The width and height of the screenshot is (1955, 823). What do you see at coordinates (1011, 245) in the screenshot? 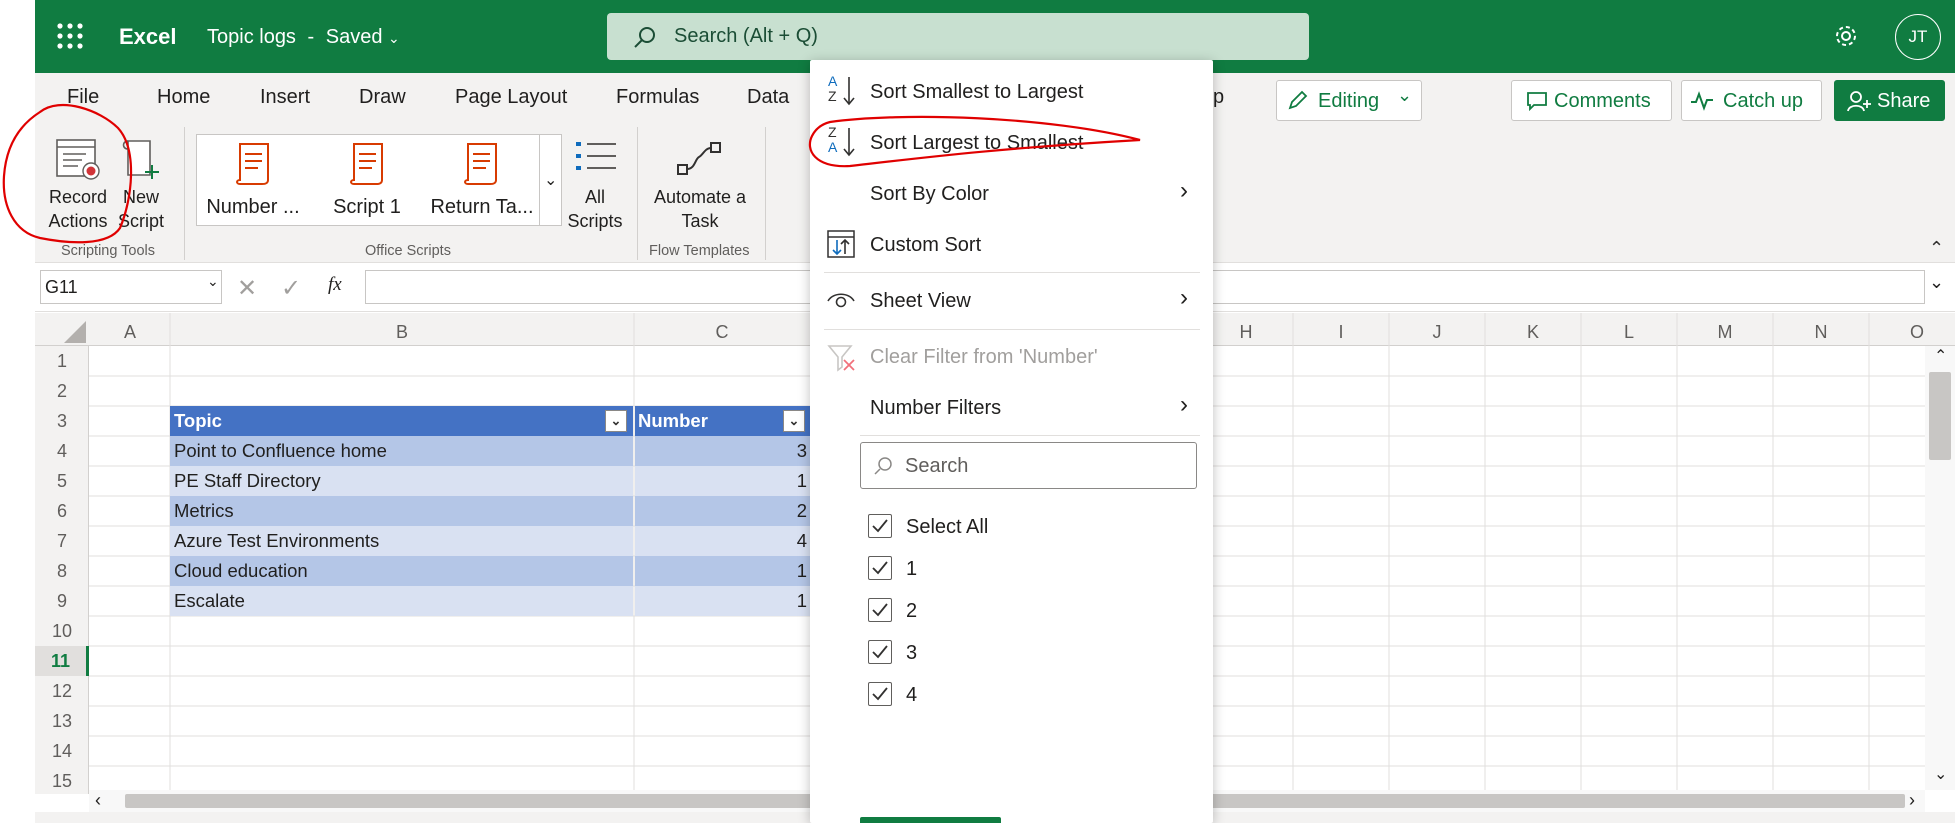
I see `custom-sort-item: Custom Sort` at bounding box center [1011, 245].